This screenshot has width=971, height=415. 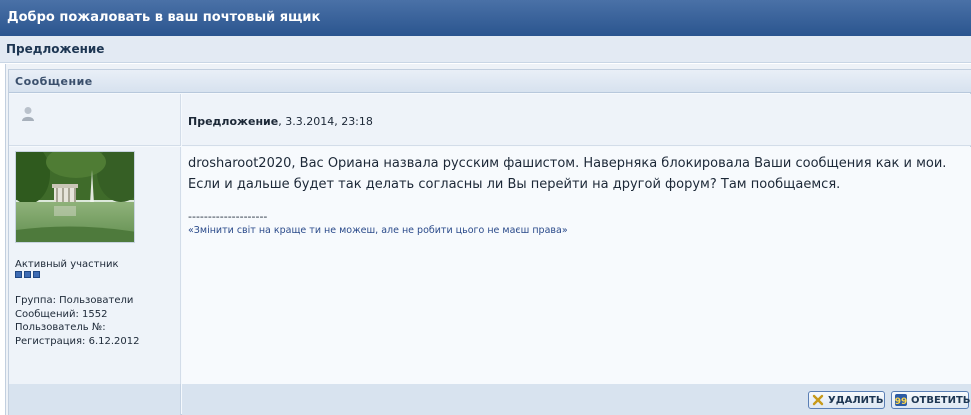 What do you see at coordinates (28, 114) in the screenshot?
I see `user-icon` at bounding box center [28, 114].